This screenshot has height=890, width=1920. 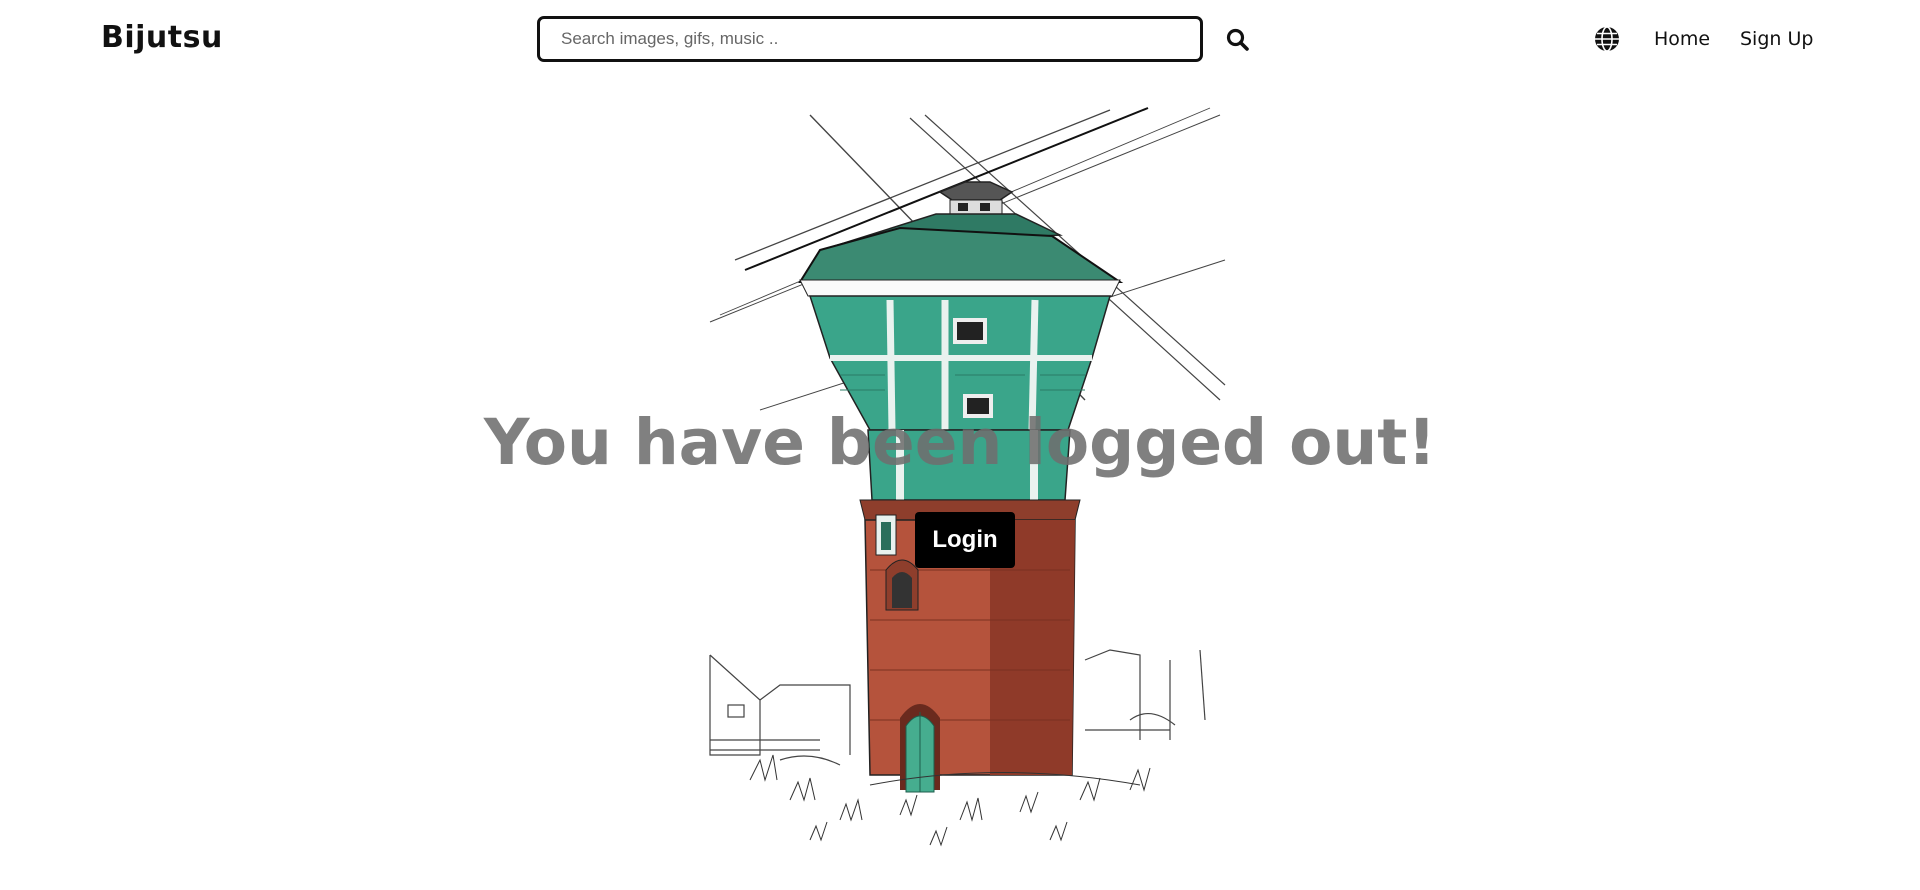 I want to click on search-input, so click(x=870, y=39).